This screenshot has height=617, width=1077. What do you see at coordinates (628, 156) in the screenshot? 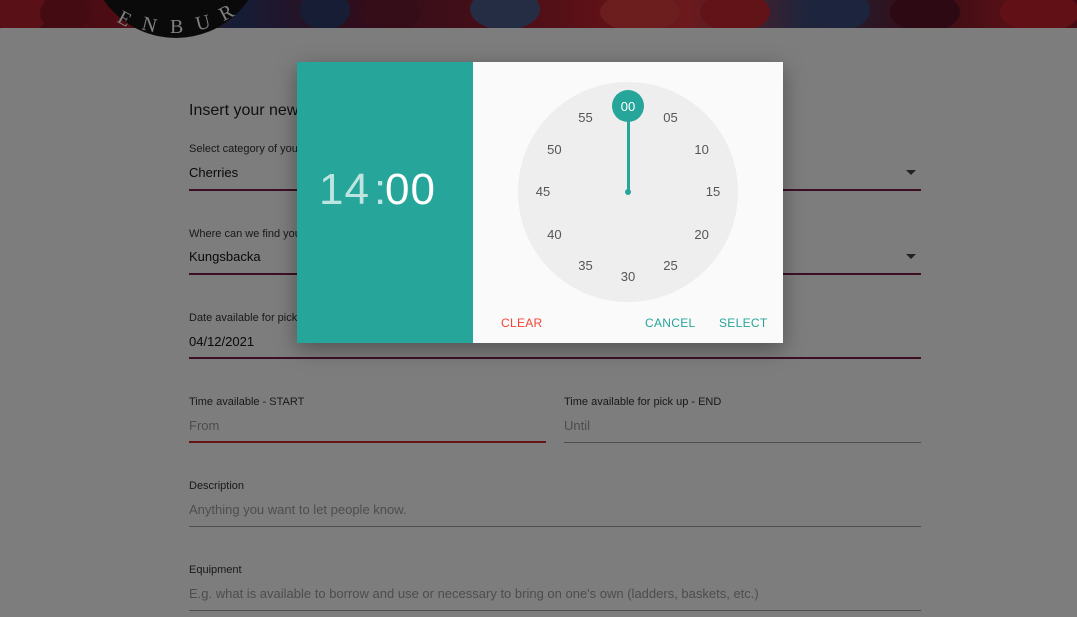
I see `clock-hand` at bounding box center [628, 156].